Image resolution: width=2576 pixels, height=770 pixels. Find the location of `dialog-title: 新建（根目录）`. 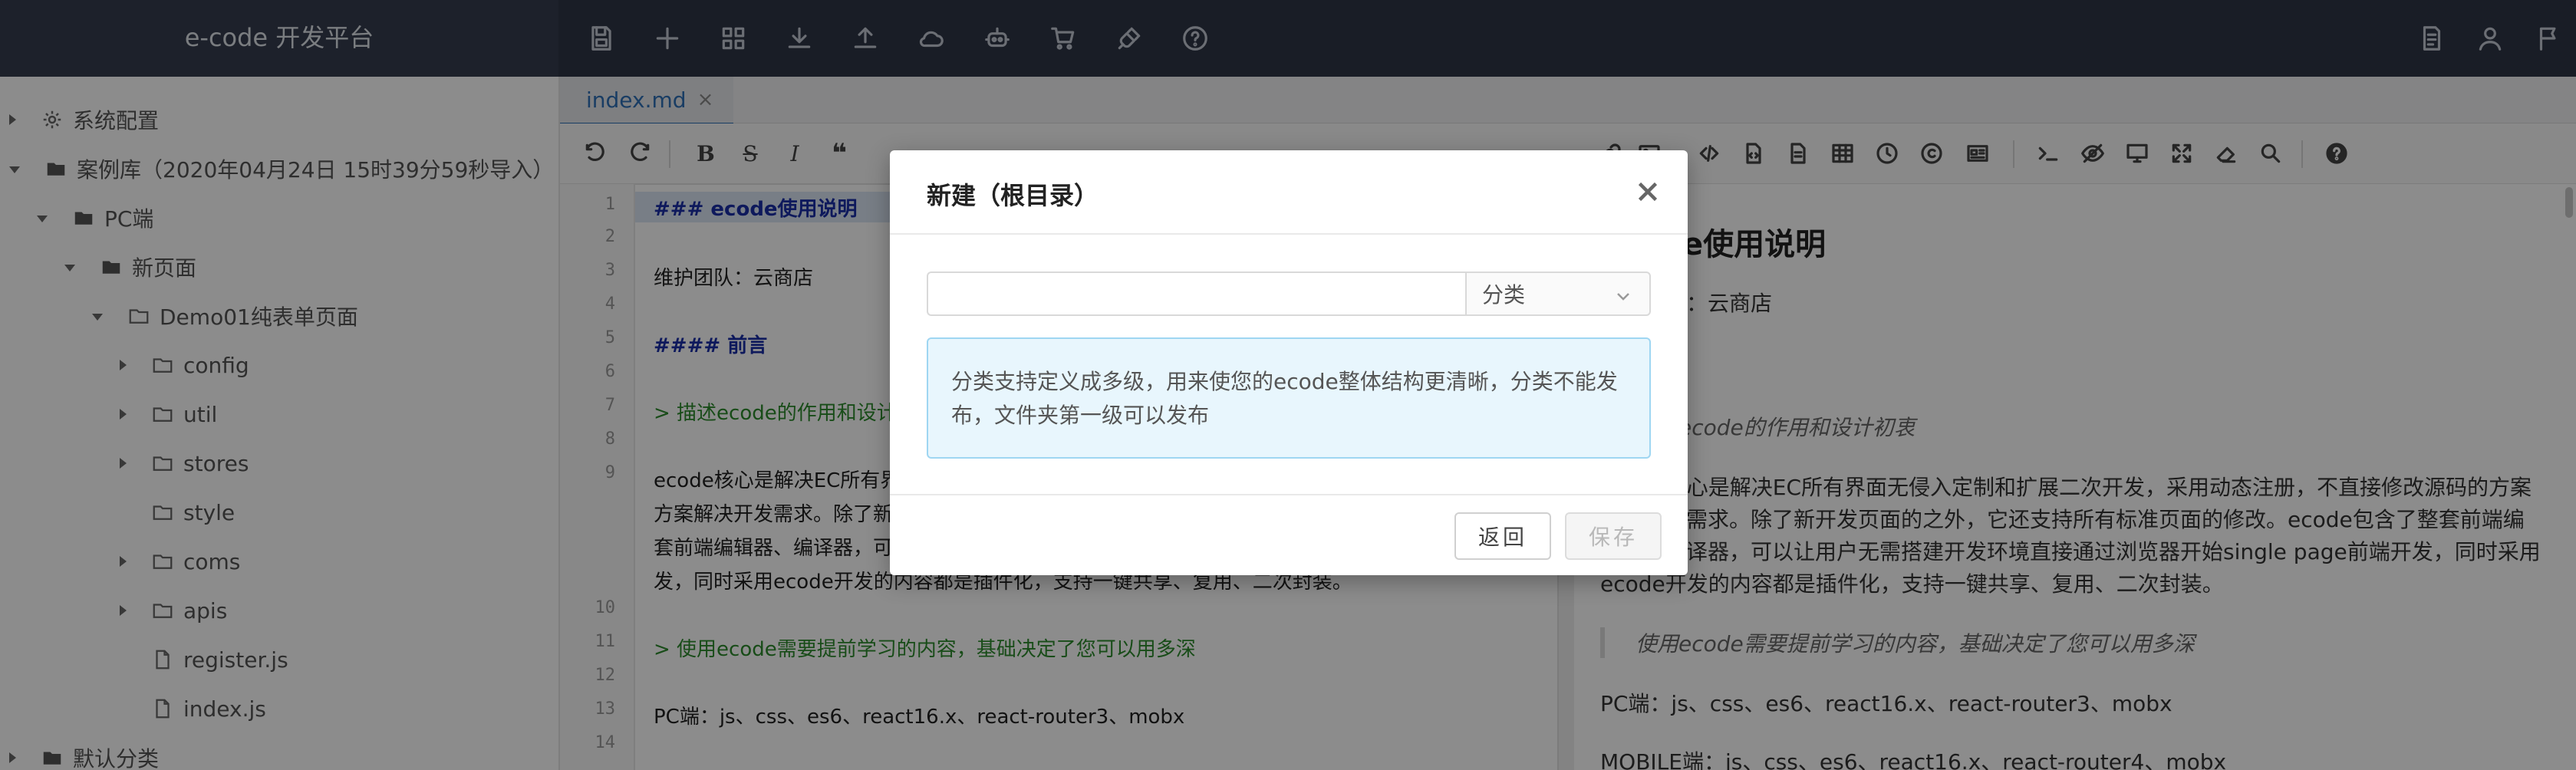

dialog-title: 新建（根目录） is located at coordinates (1013, 195).